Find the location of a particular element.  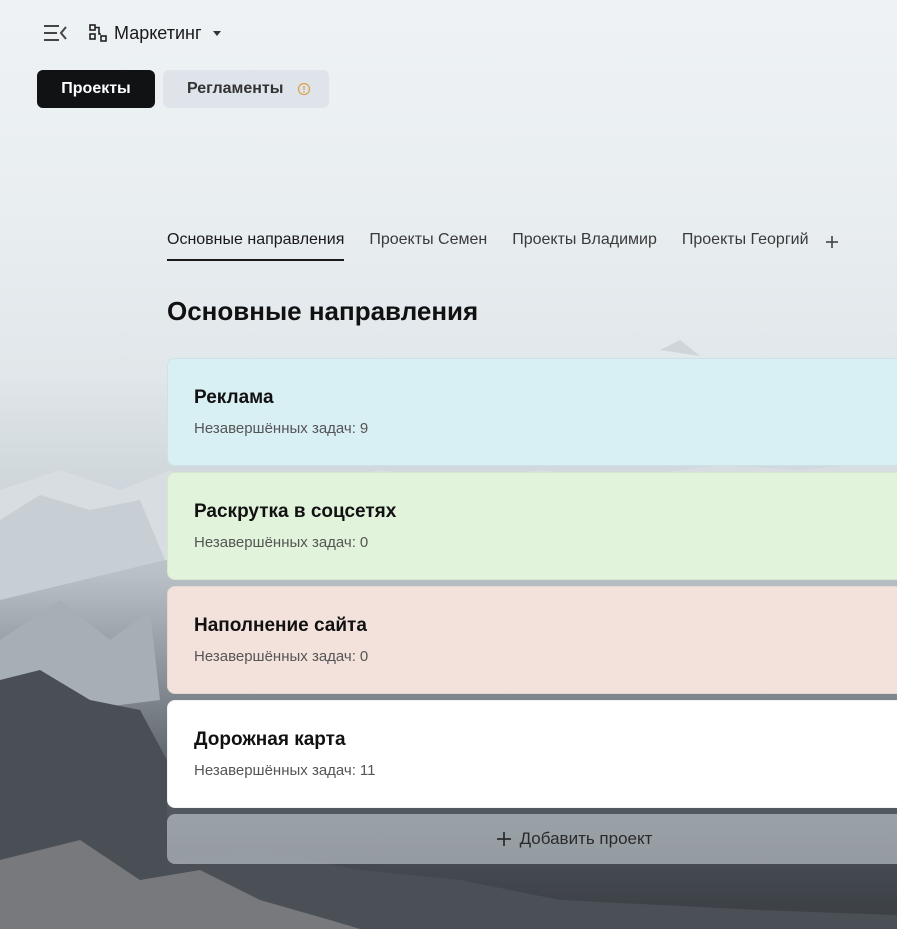

project-name: Дорожная карта is located at coordinates (270, 739).